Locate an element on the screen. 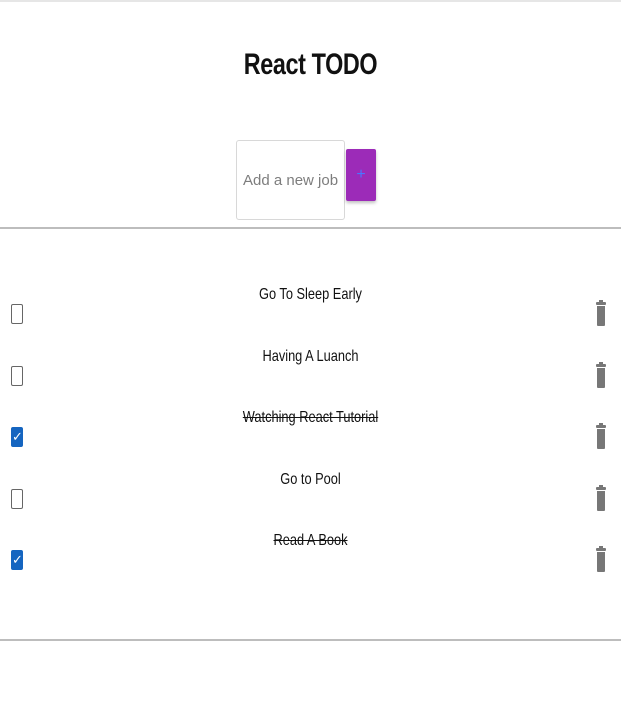 This screenshot has height=719, width=621. page-title: React TODO is located at coordinates (310, 64).